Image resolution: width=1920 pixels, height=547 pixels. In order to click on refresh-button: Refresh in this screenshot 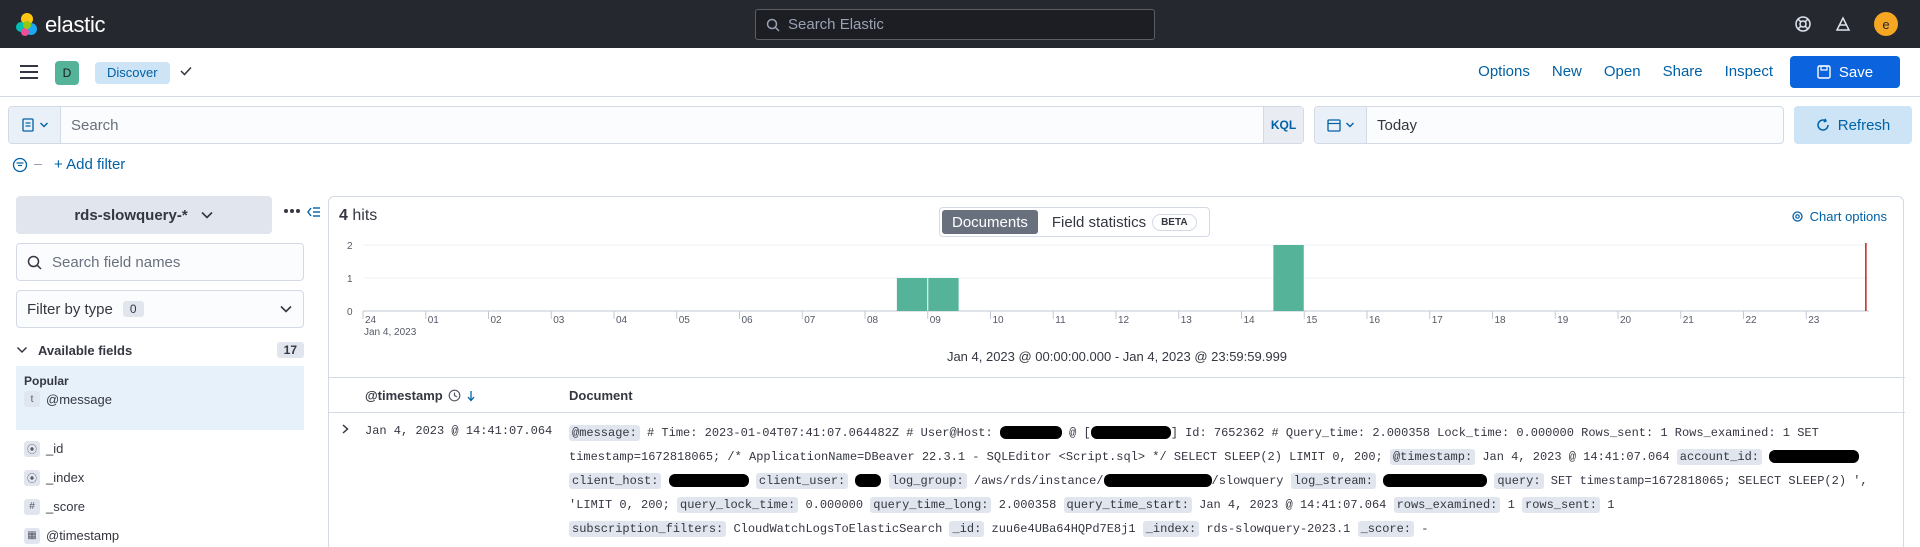, I will do `click(1853, 125)`.